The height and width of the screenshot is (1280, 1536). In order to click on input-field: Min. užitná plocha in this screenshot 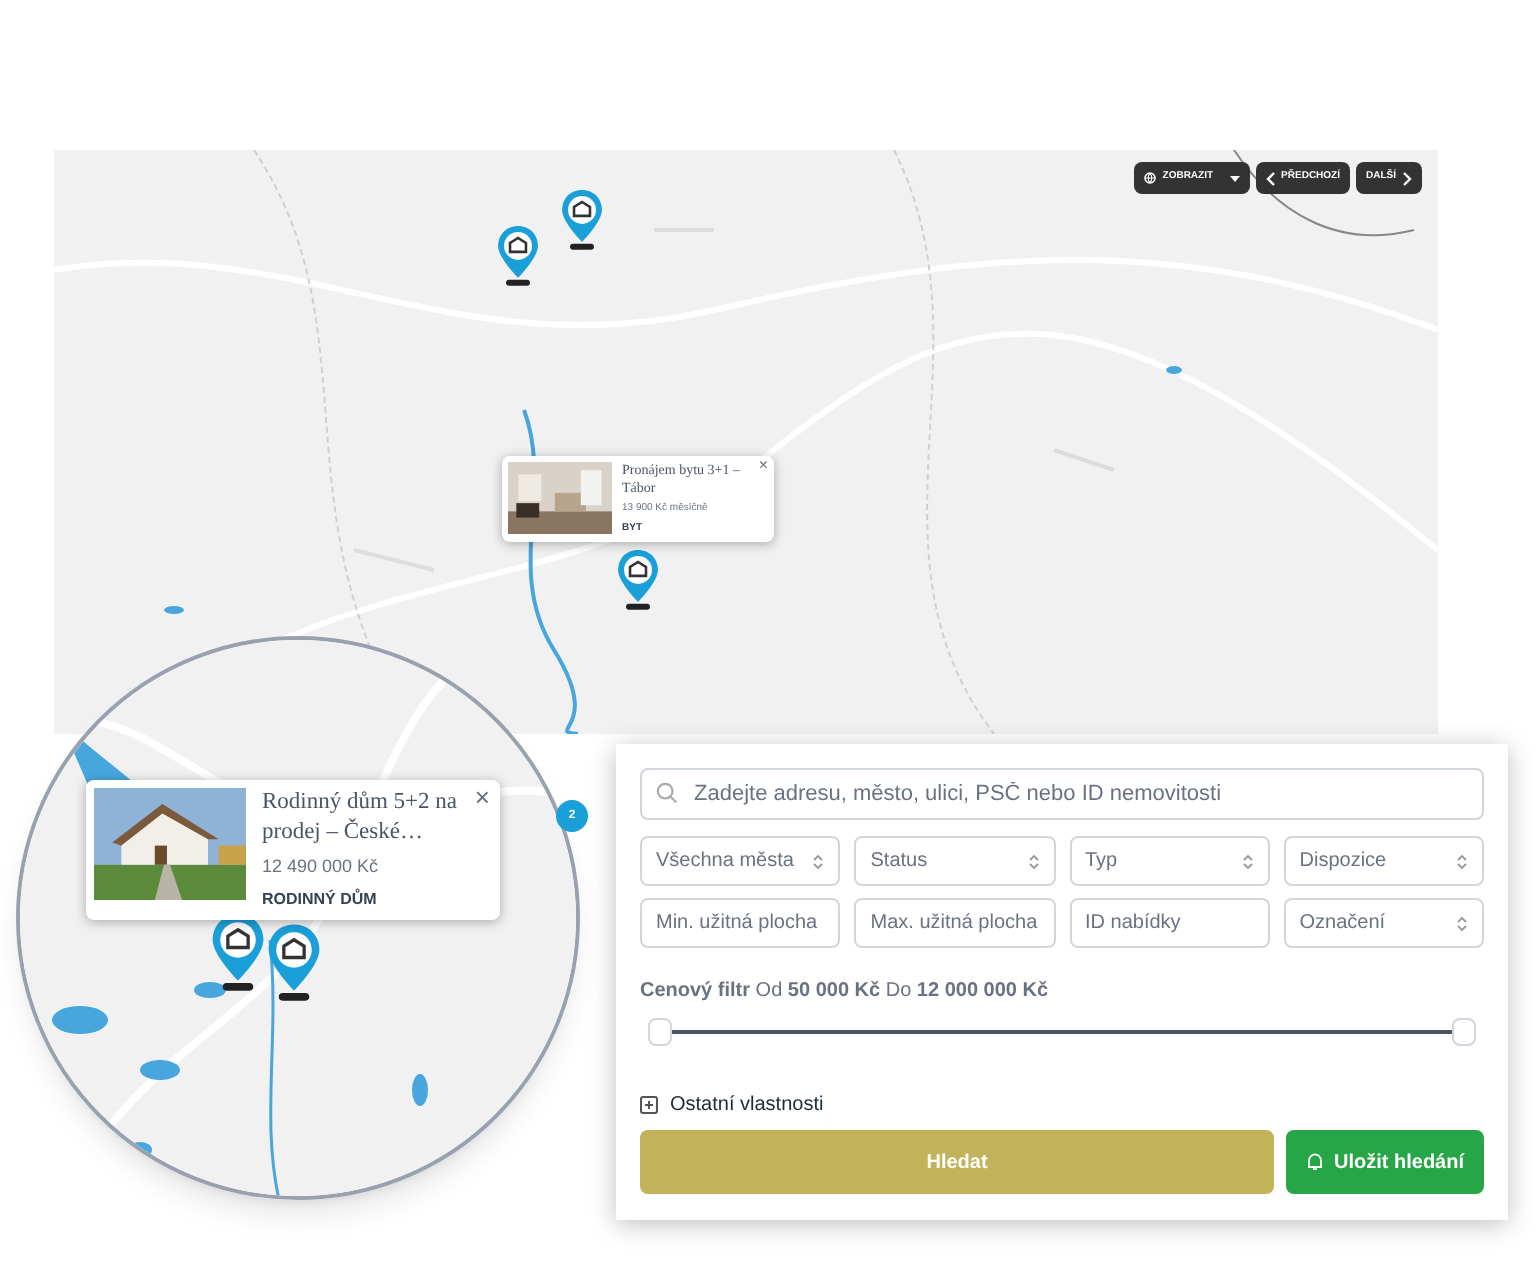, I will do `click(740, 923)`.